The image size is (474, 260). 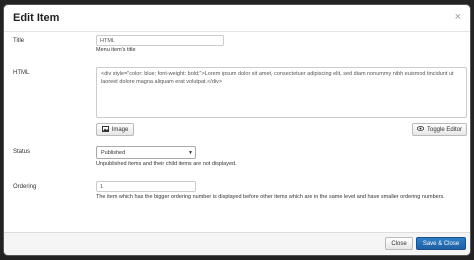 I want to click on toggle-editor-label: Toggle Editor, so click(x=444, y=129).